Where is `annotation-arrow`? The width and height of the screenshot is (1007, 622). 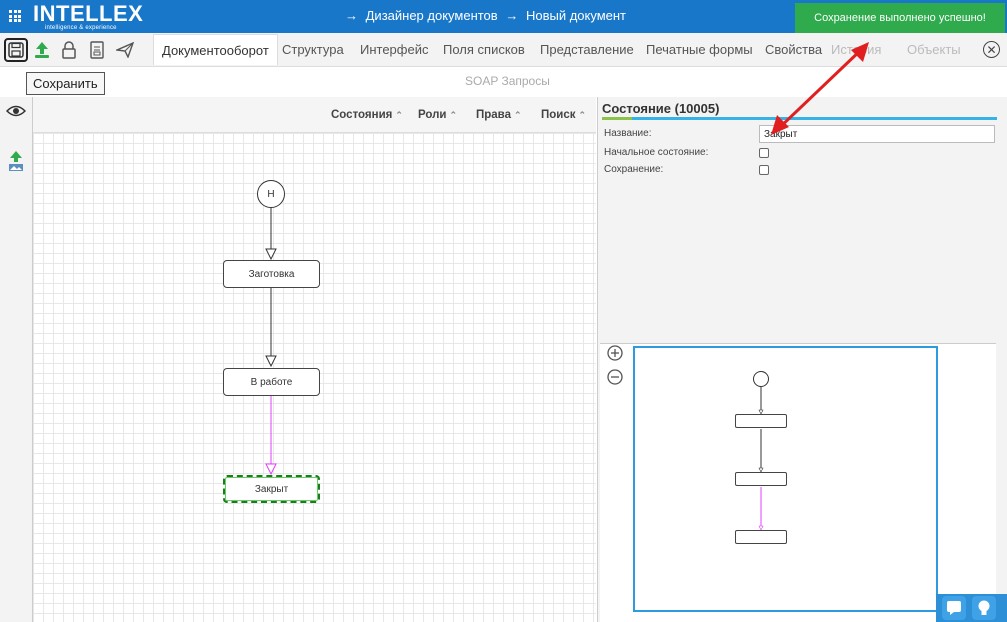
annotation-arrow is located at coordinates (820, 88).